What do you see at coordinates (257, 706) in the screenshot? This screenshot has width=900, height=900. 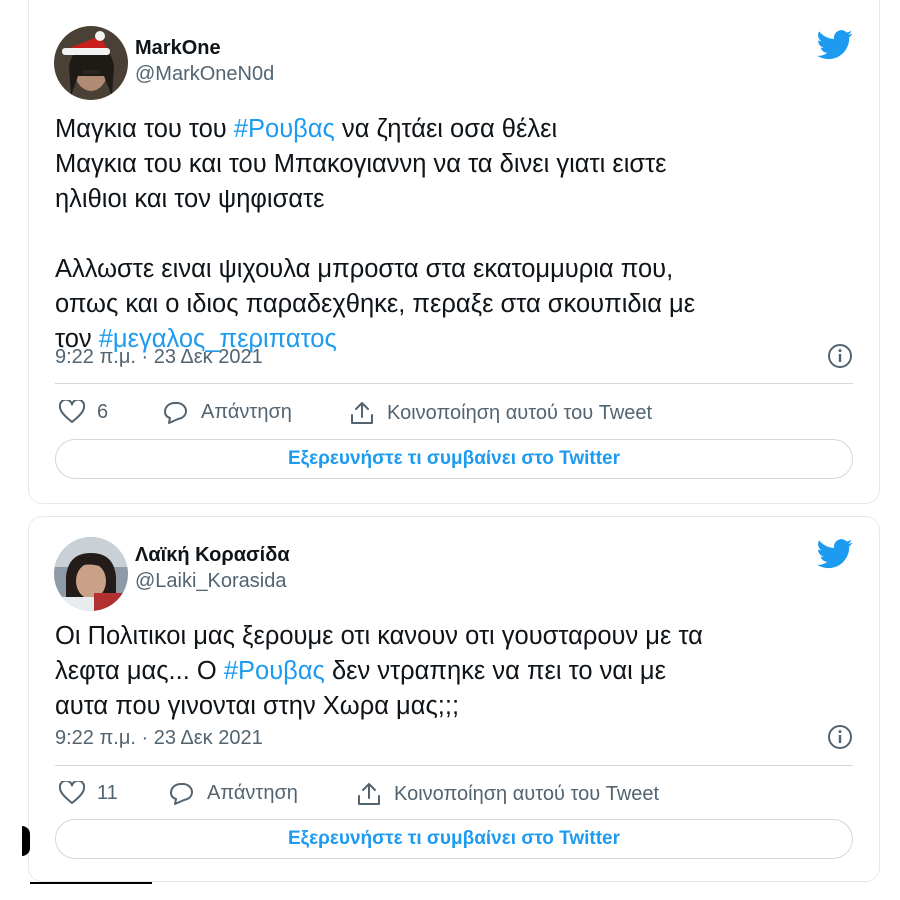 I see `tweet-text-segment: αυτα που γινονται στην Χωρα μας;;;` at bounding box center [257, 706].